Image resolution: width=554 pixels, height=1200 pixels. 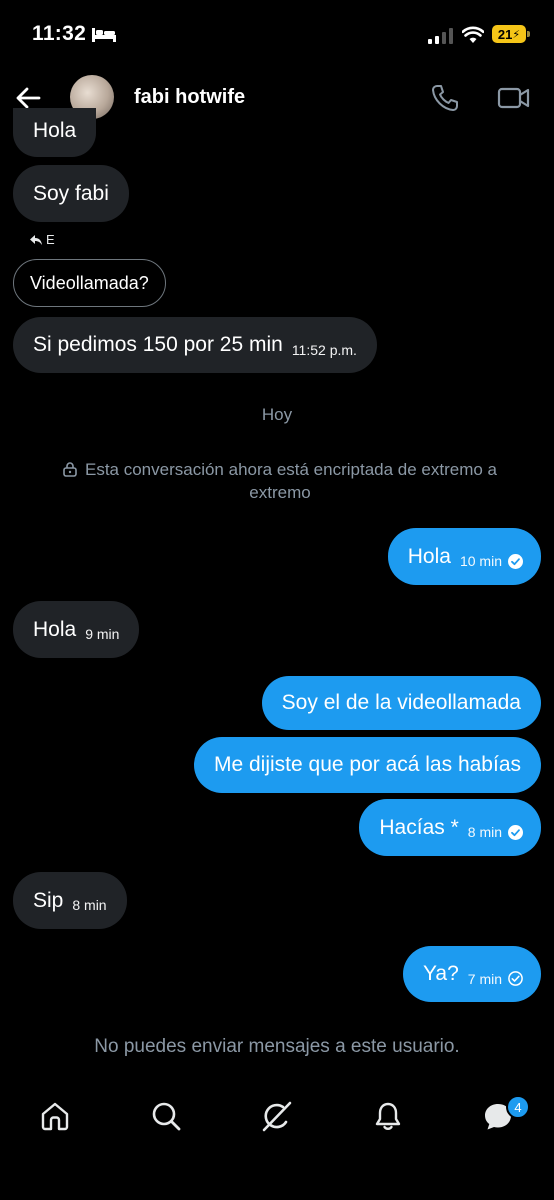 What do you see at coordinates (518, 1107) in the screenshot?
I see `messages-badge: 4` at bounding box center [518, 1107].